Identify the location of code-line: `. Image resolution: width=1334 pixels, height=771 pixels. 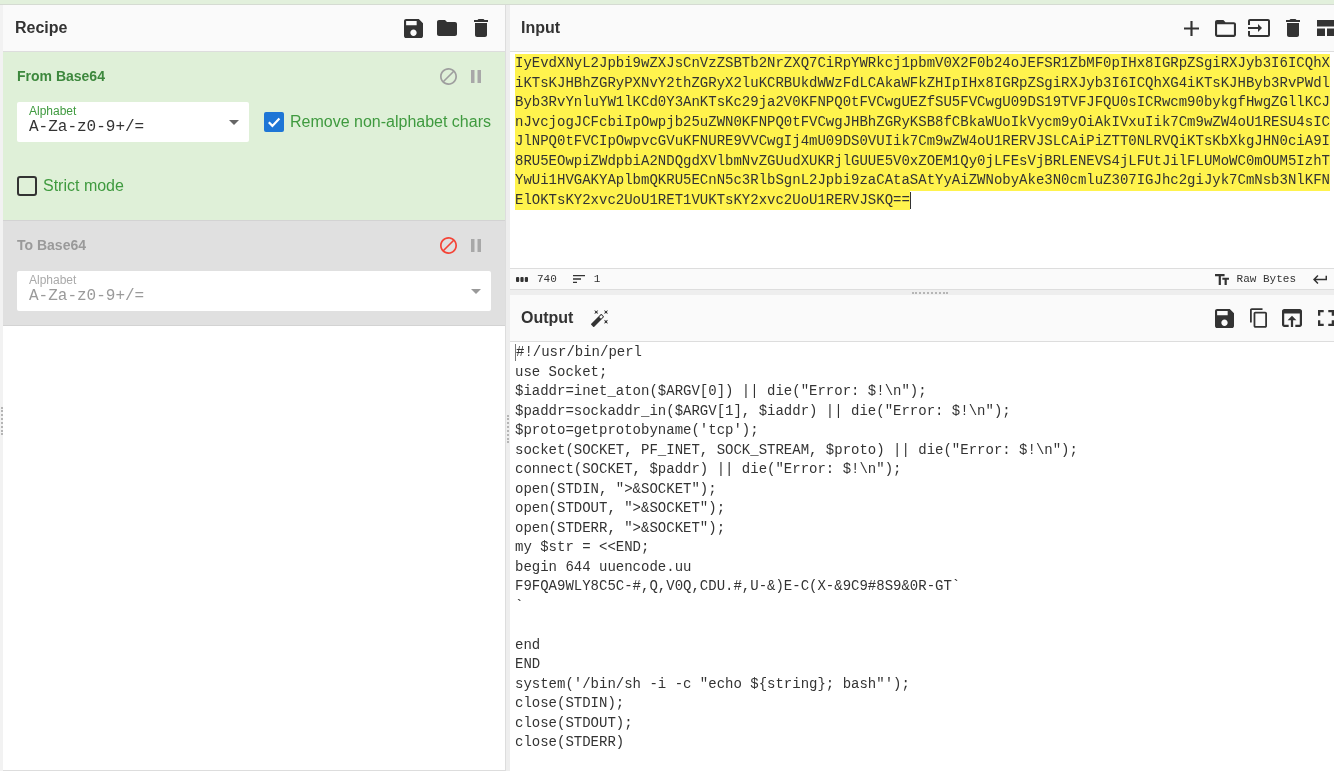
(519, 606).